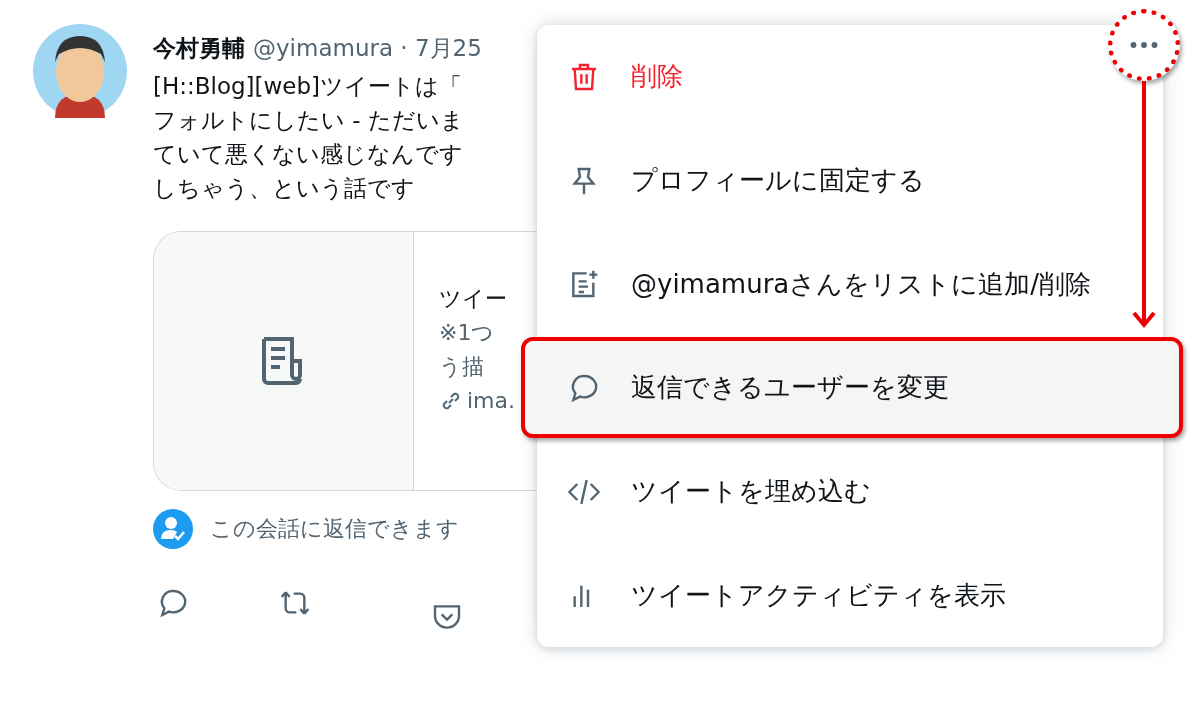 This screenshot has width=1196, height=702. Describe the element at coordinates (334, 529) in the screenshot. I see `reply-notice: この会話に返信できます` at that location.